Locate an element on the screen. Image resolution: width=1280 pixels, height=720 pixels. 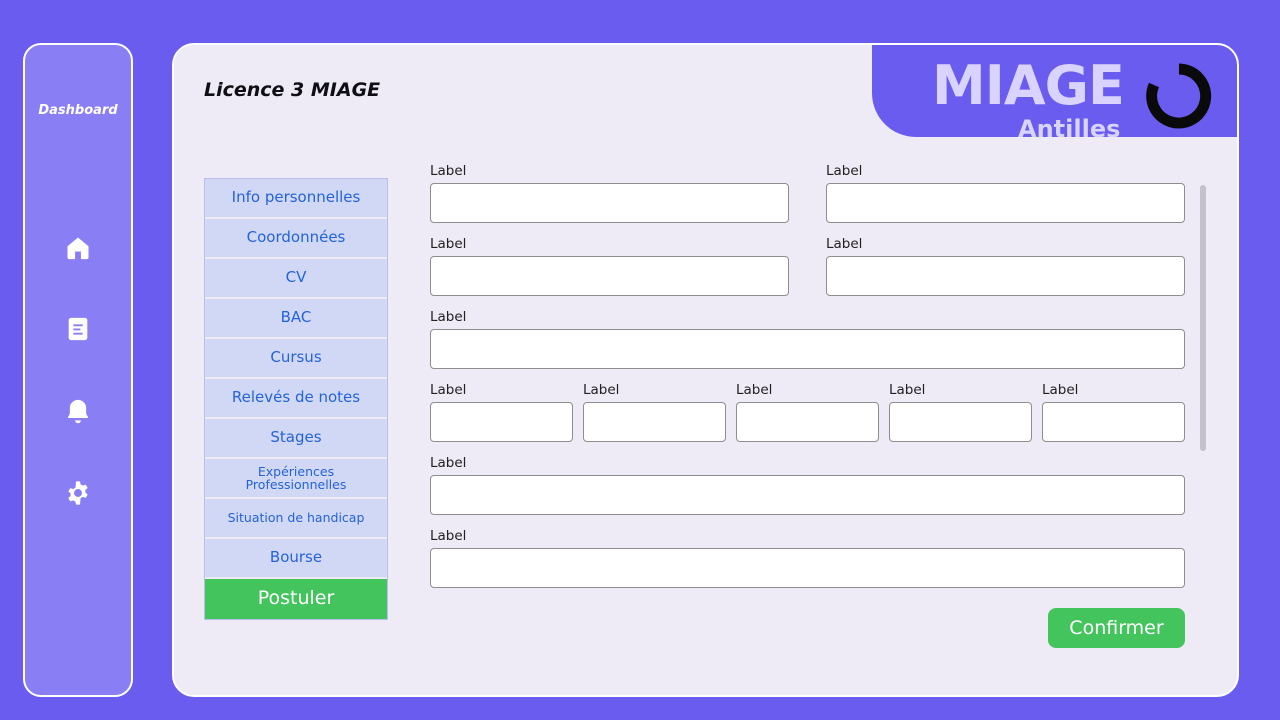
document-icon is located at coordinates (78, 329).